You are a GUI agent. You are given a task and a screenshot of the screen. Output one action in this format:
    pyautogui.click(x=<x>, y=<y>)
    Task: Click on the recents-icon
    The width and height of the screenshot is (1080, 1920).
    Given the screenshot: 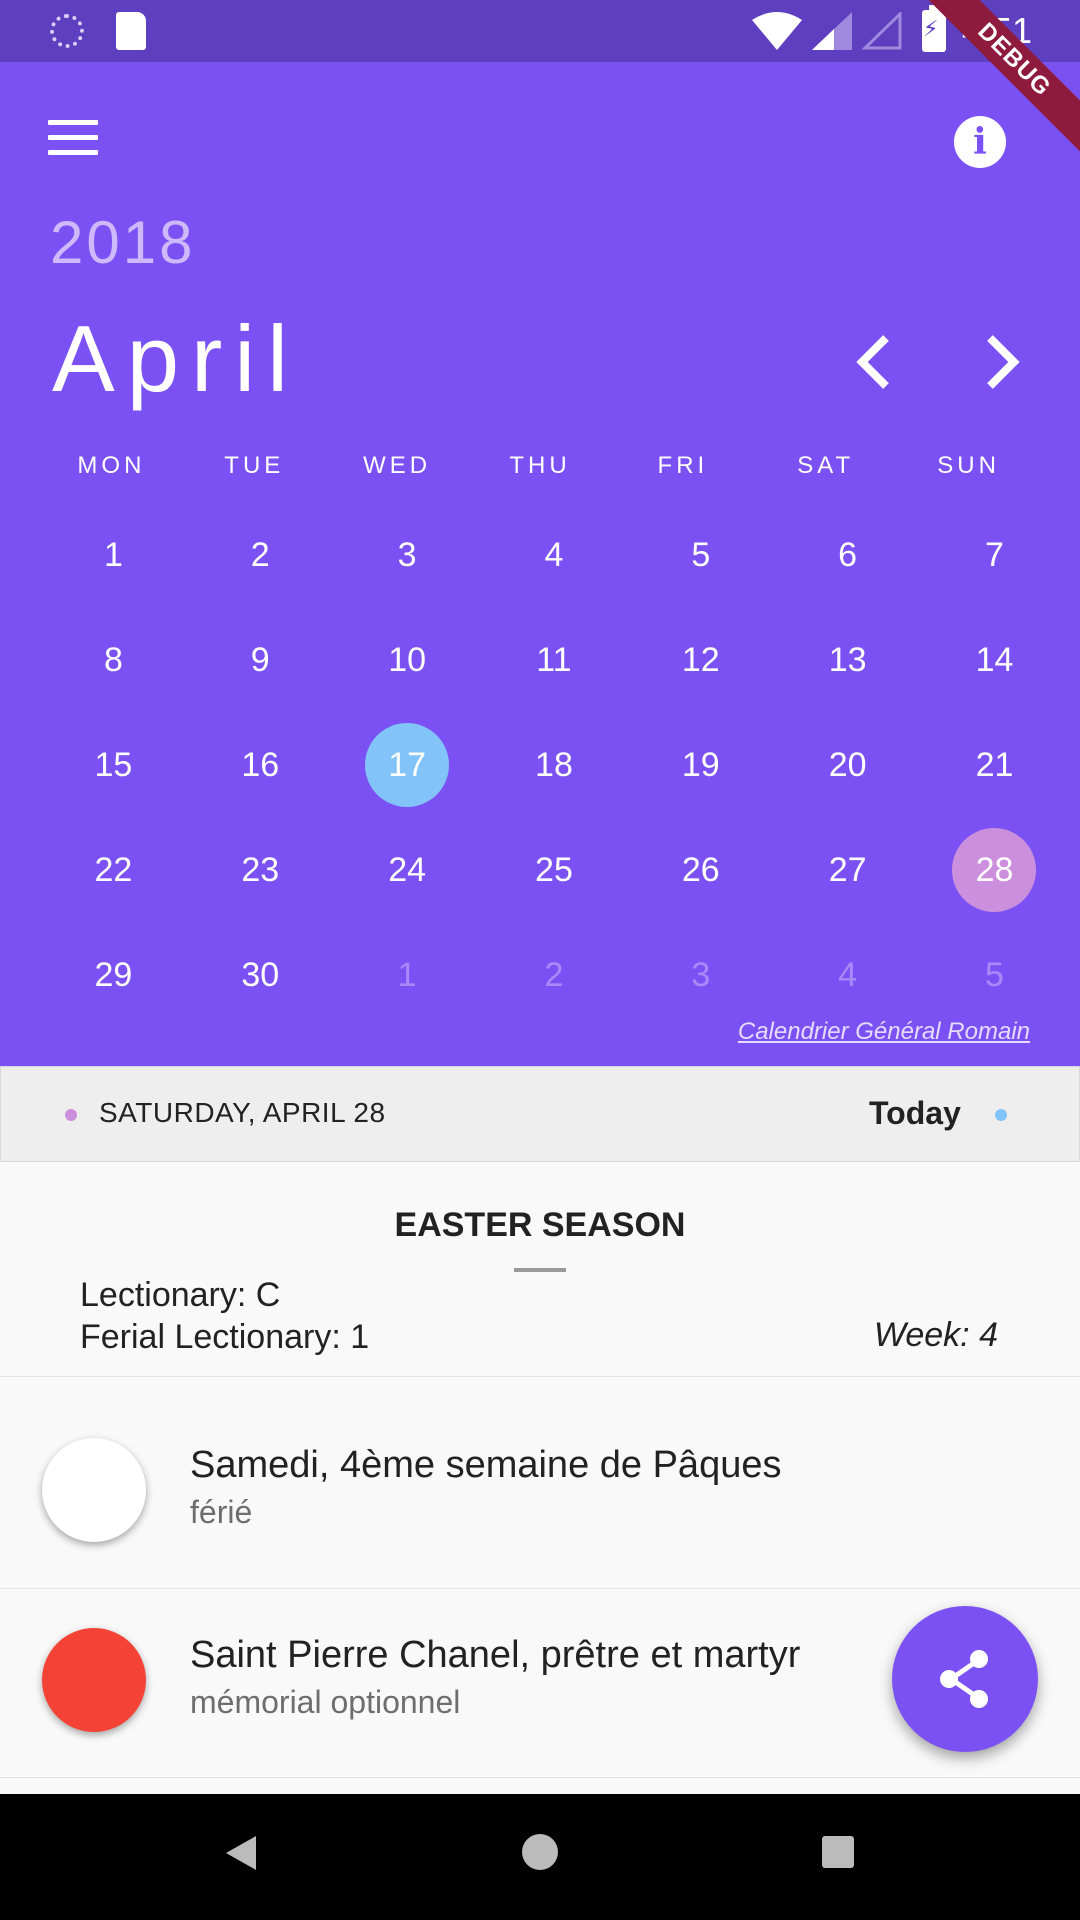 What is the action you would take?
    pyautogui.click(x=838, y=1852)
    